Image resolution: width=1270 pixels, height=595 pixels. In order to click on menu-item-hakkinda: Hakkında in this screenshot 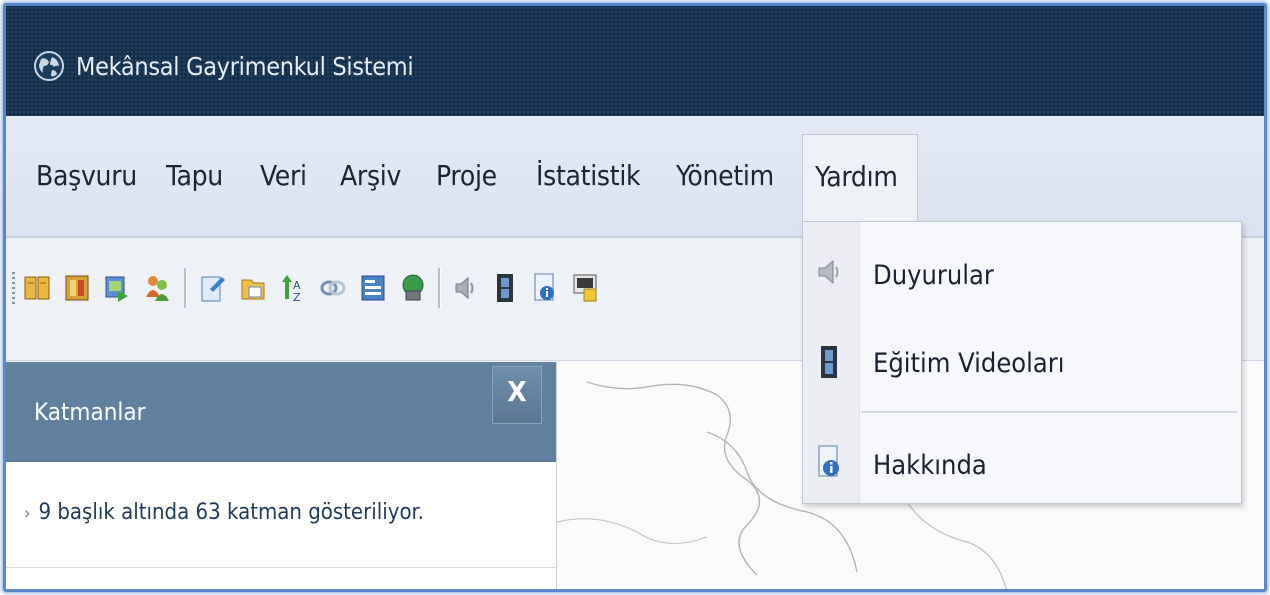, I will do `click(1023, 462)`.